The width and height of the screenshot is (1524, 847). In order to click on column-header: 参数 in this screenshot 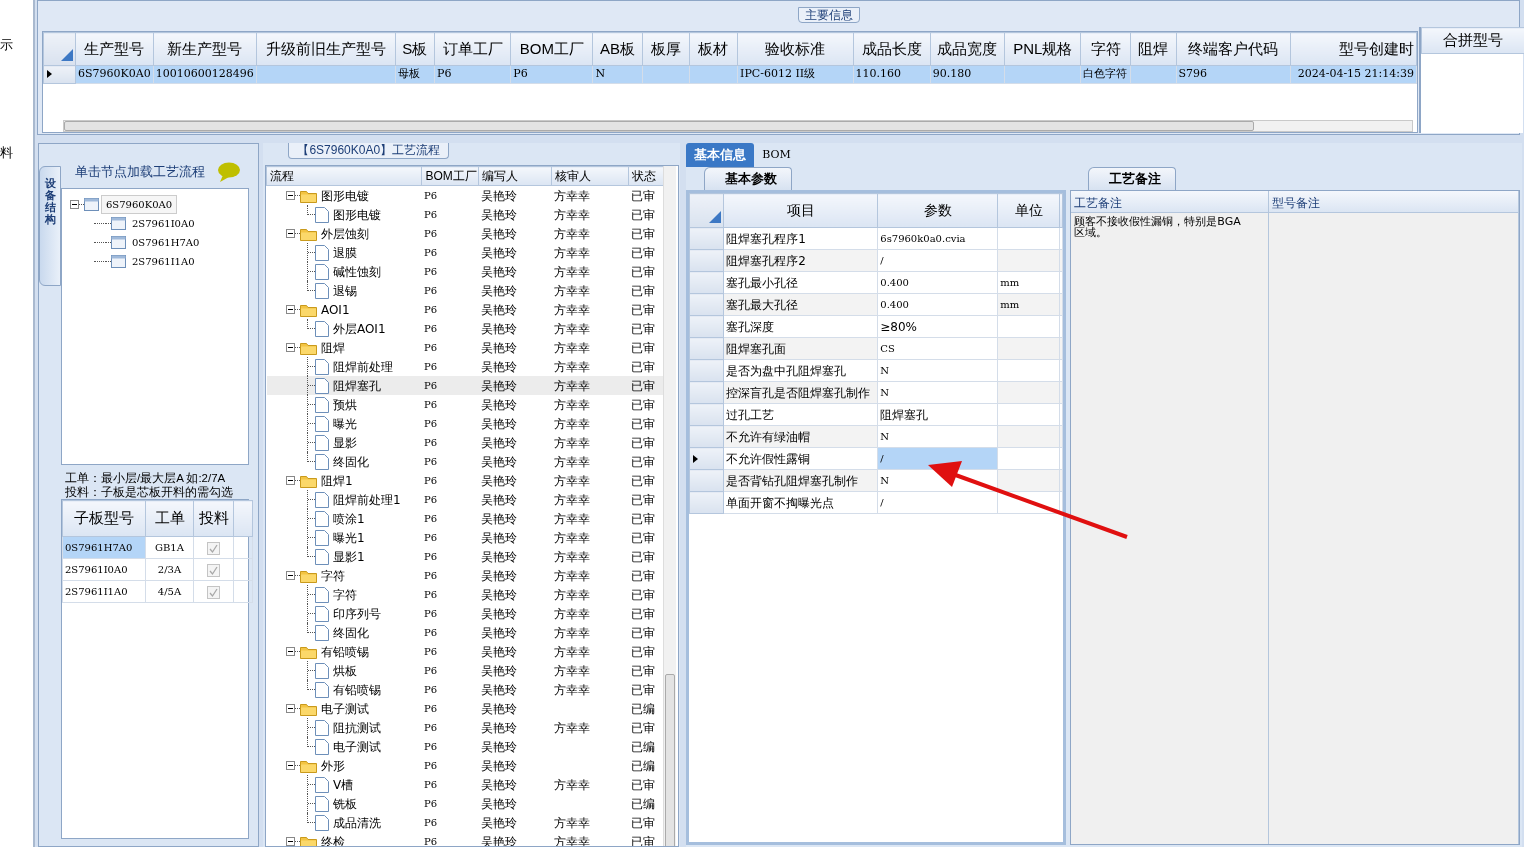, I will do `click(937, 210)`.